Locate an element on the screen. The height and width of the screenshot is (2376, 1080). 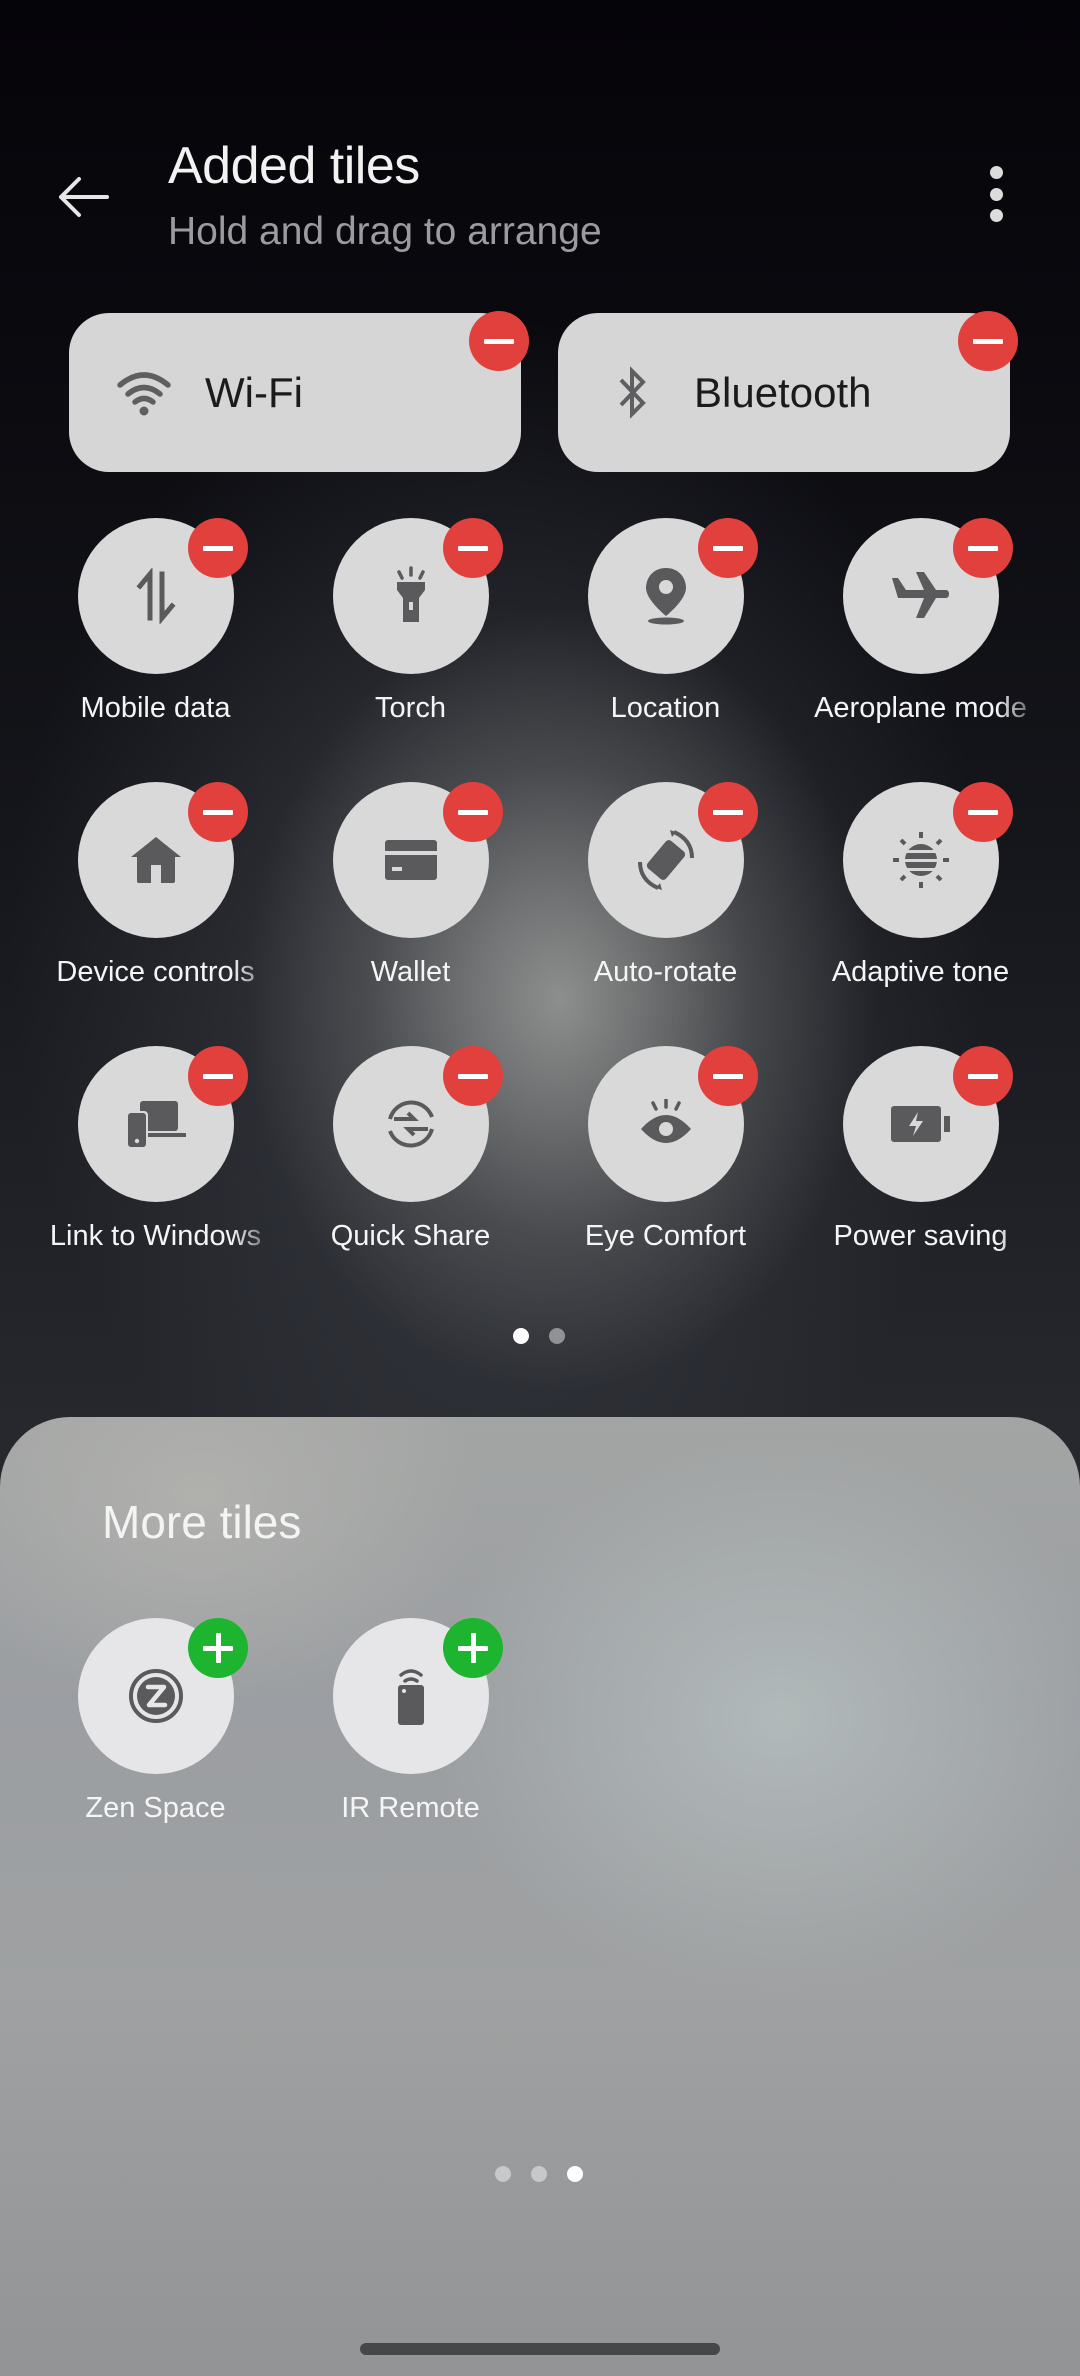
link-to-windows-icon is located at coordinates (156, 1125).